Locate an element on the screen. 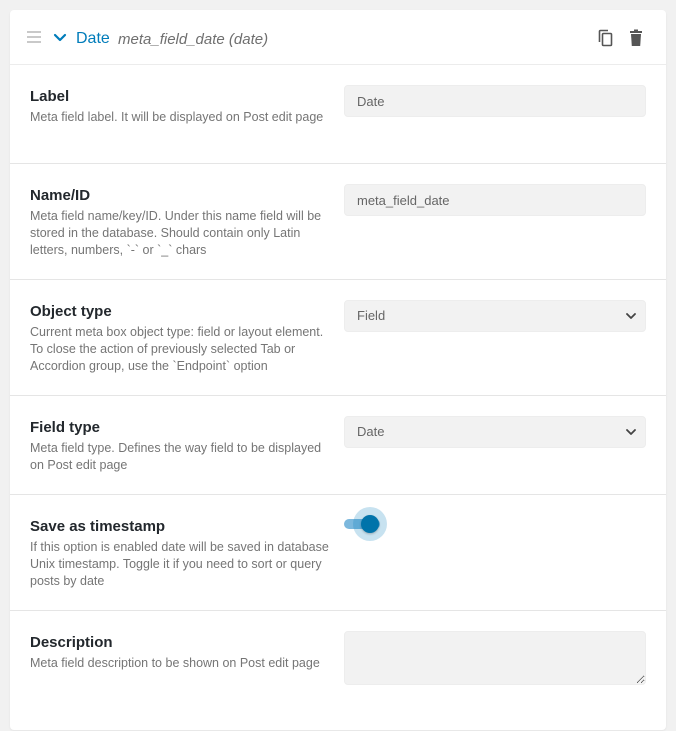 This screenshot has height=731, width=676. save-as-timestamp-toggle is located at coordinates (367, 524).